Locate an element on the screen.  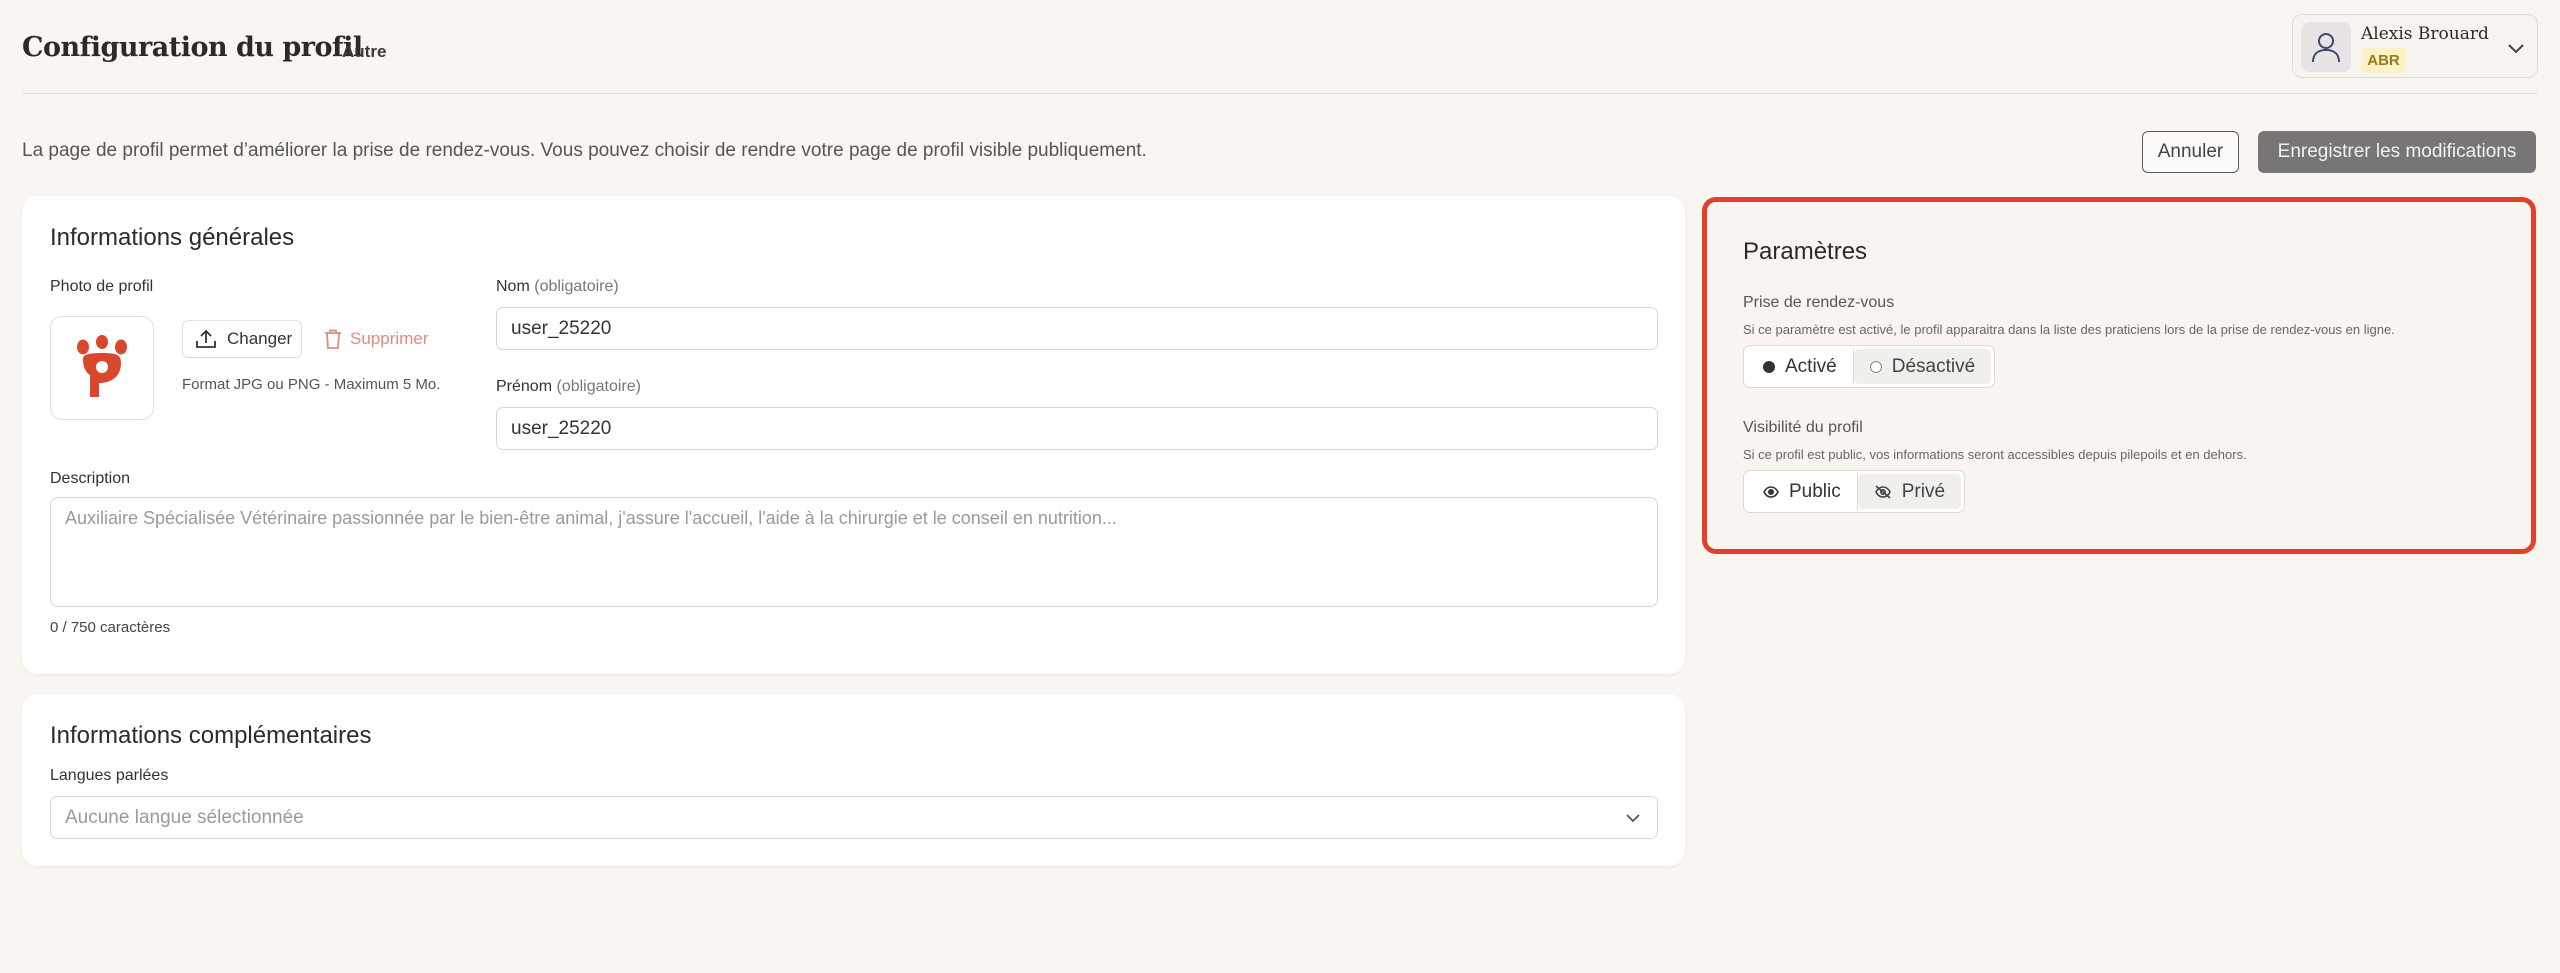
prenom-label-text: Prénom is located at coordinates (524, 386).